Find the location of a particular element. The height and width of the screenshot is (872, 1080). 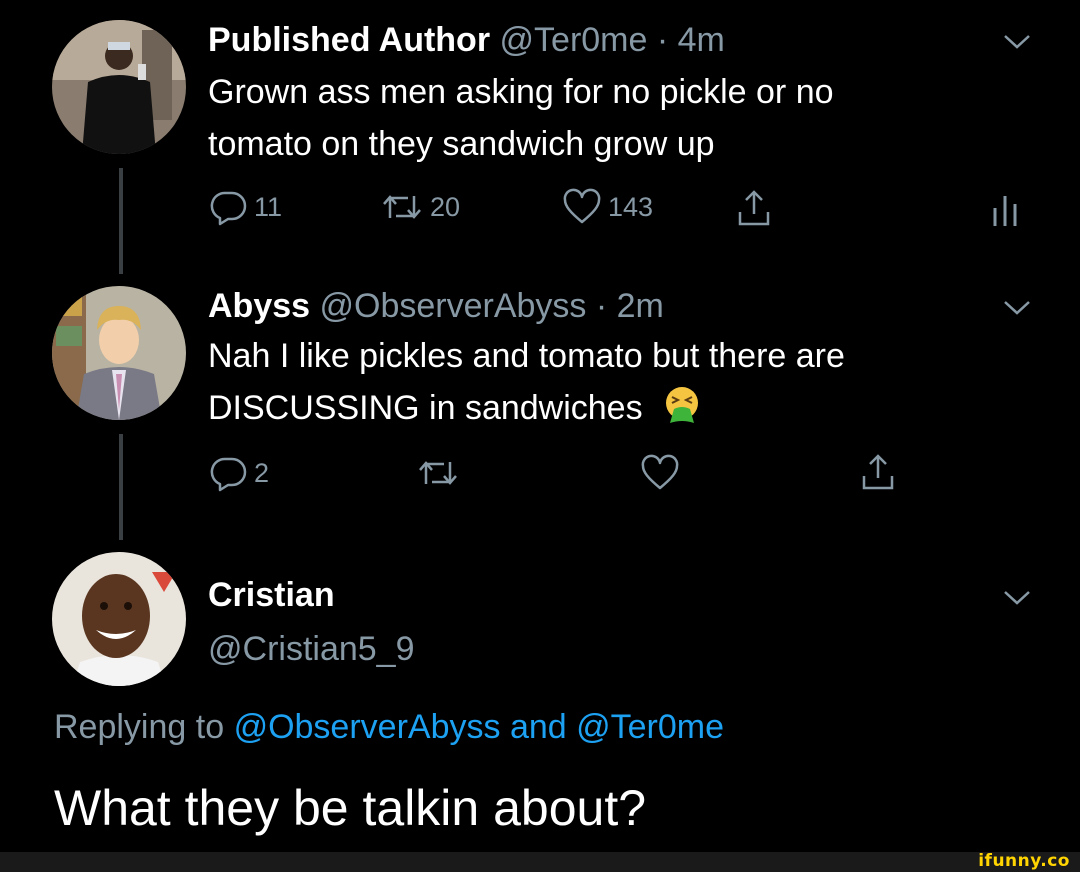

tweet-text-line: DISCUSSING in sandwiches is located at coordinates (608, 408).